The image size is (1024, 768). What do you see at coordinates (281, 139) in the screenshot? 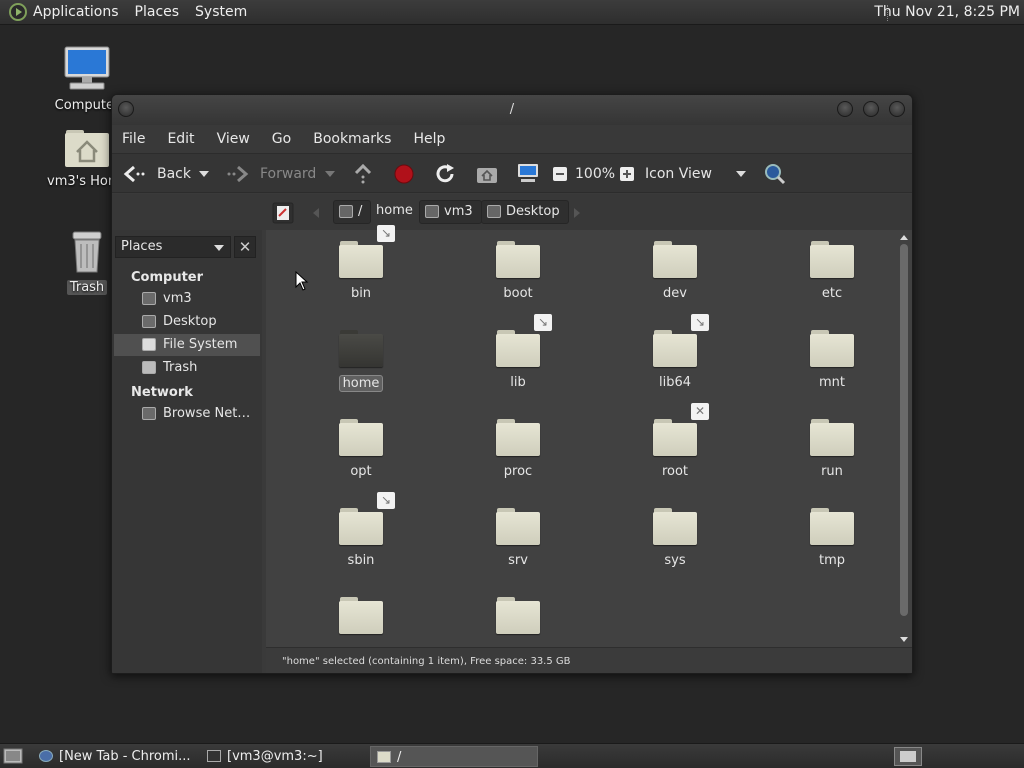
I see `menu-go: Go` at bounding box center [281, 139].